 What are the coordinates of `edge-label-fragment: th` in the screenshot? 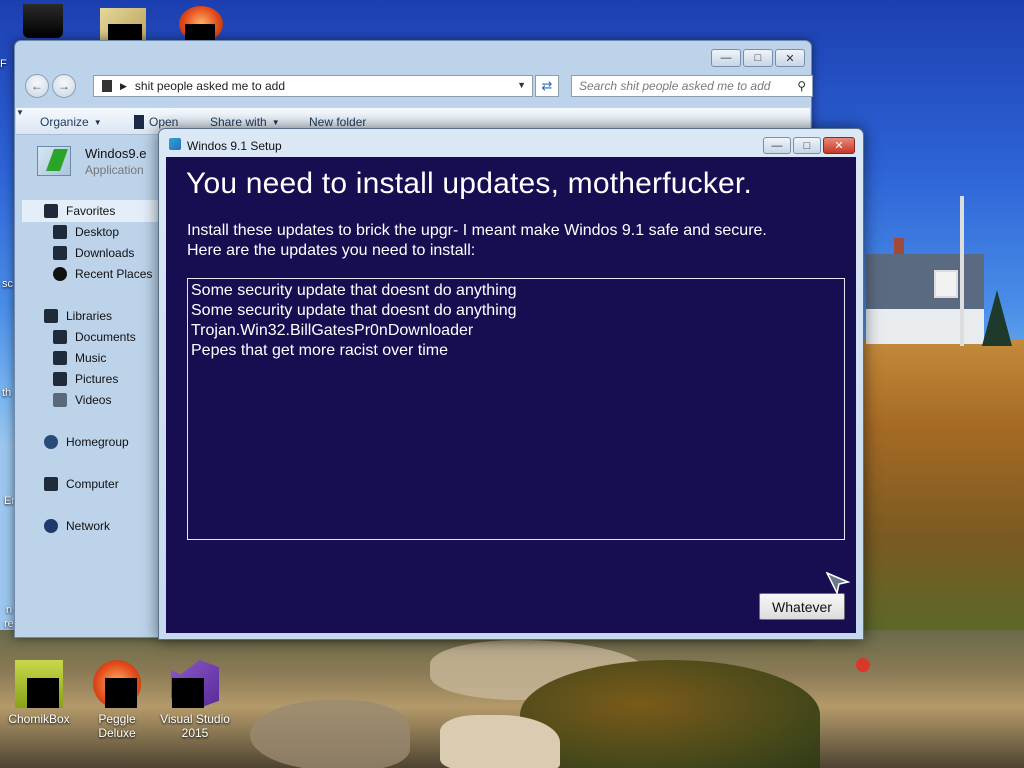 It's located at (7, 393).